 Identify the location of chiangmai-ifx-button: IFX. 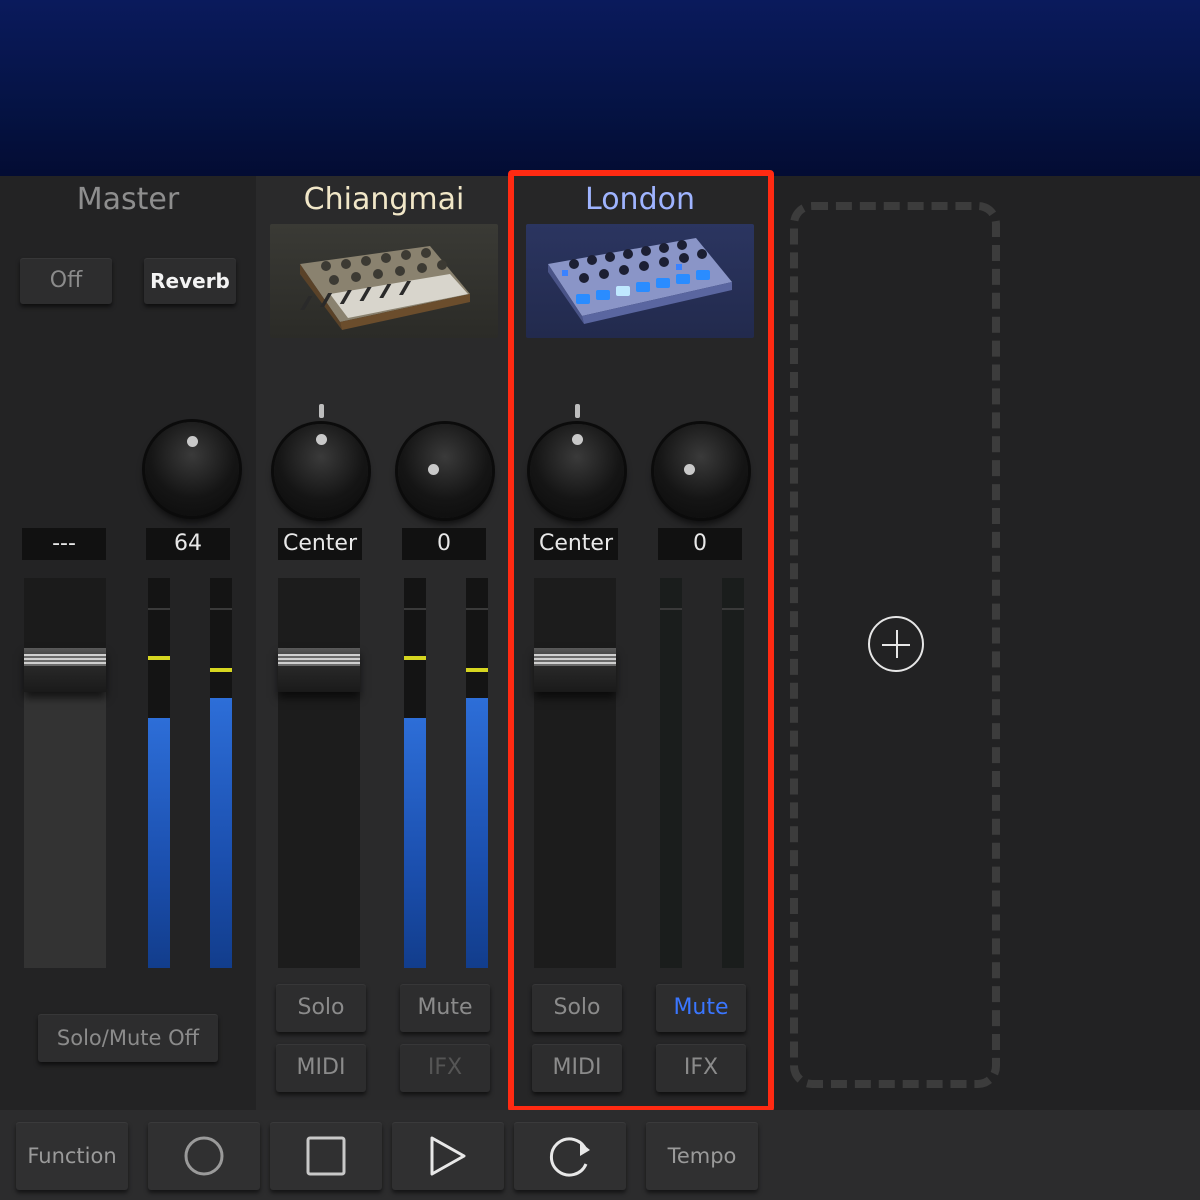
(445, 1068).